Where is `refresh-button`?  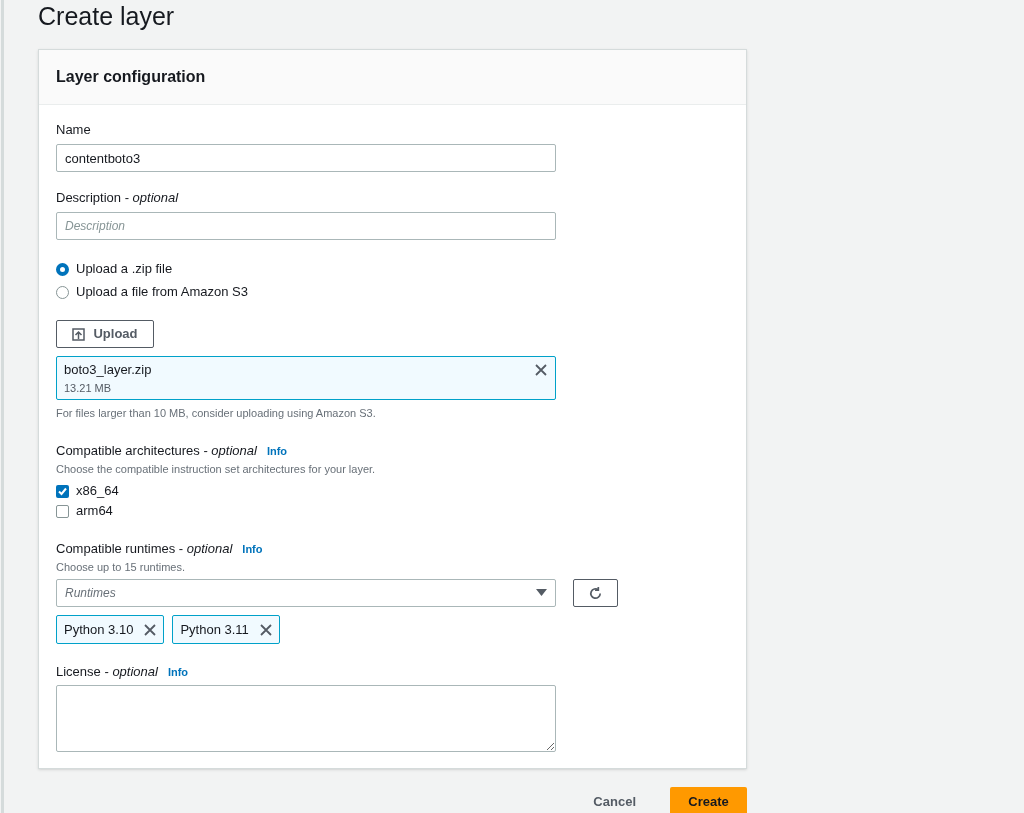 refresh-button is located at coordinates (595, 593).